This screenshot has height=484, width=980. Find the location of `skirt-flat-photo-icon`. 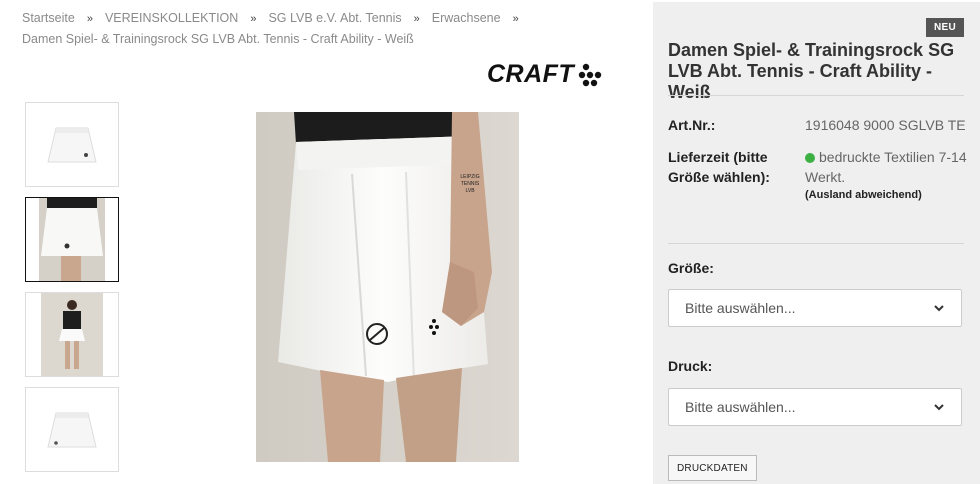

skirt-flat-photo-icon is located at coordinates (72, 144).